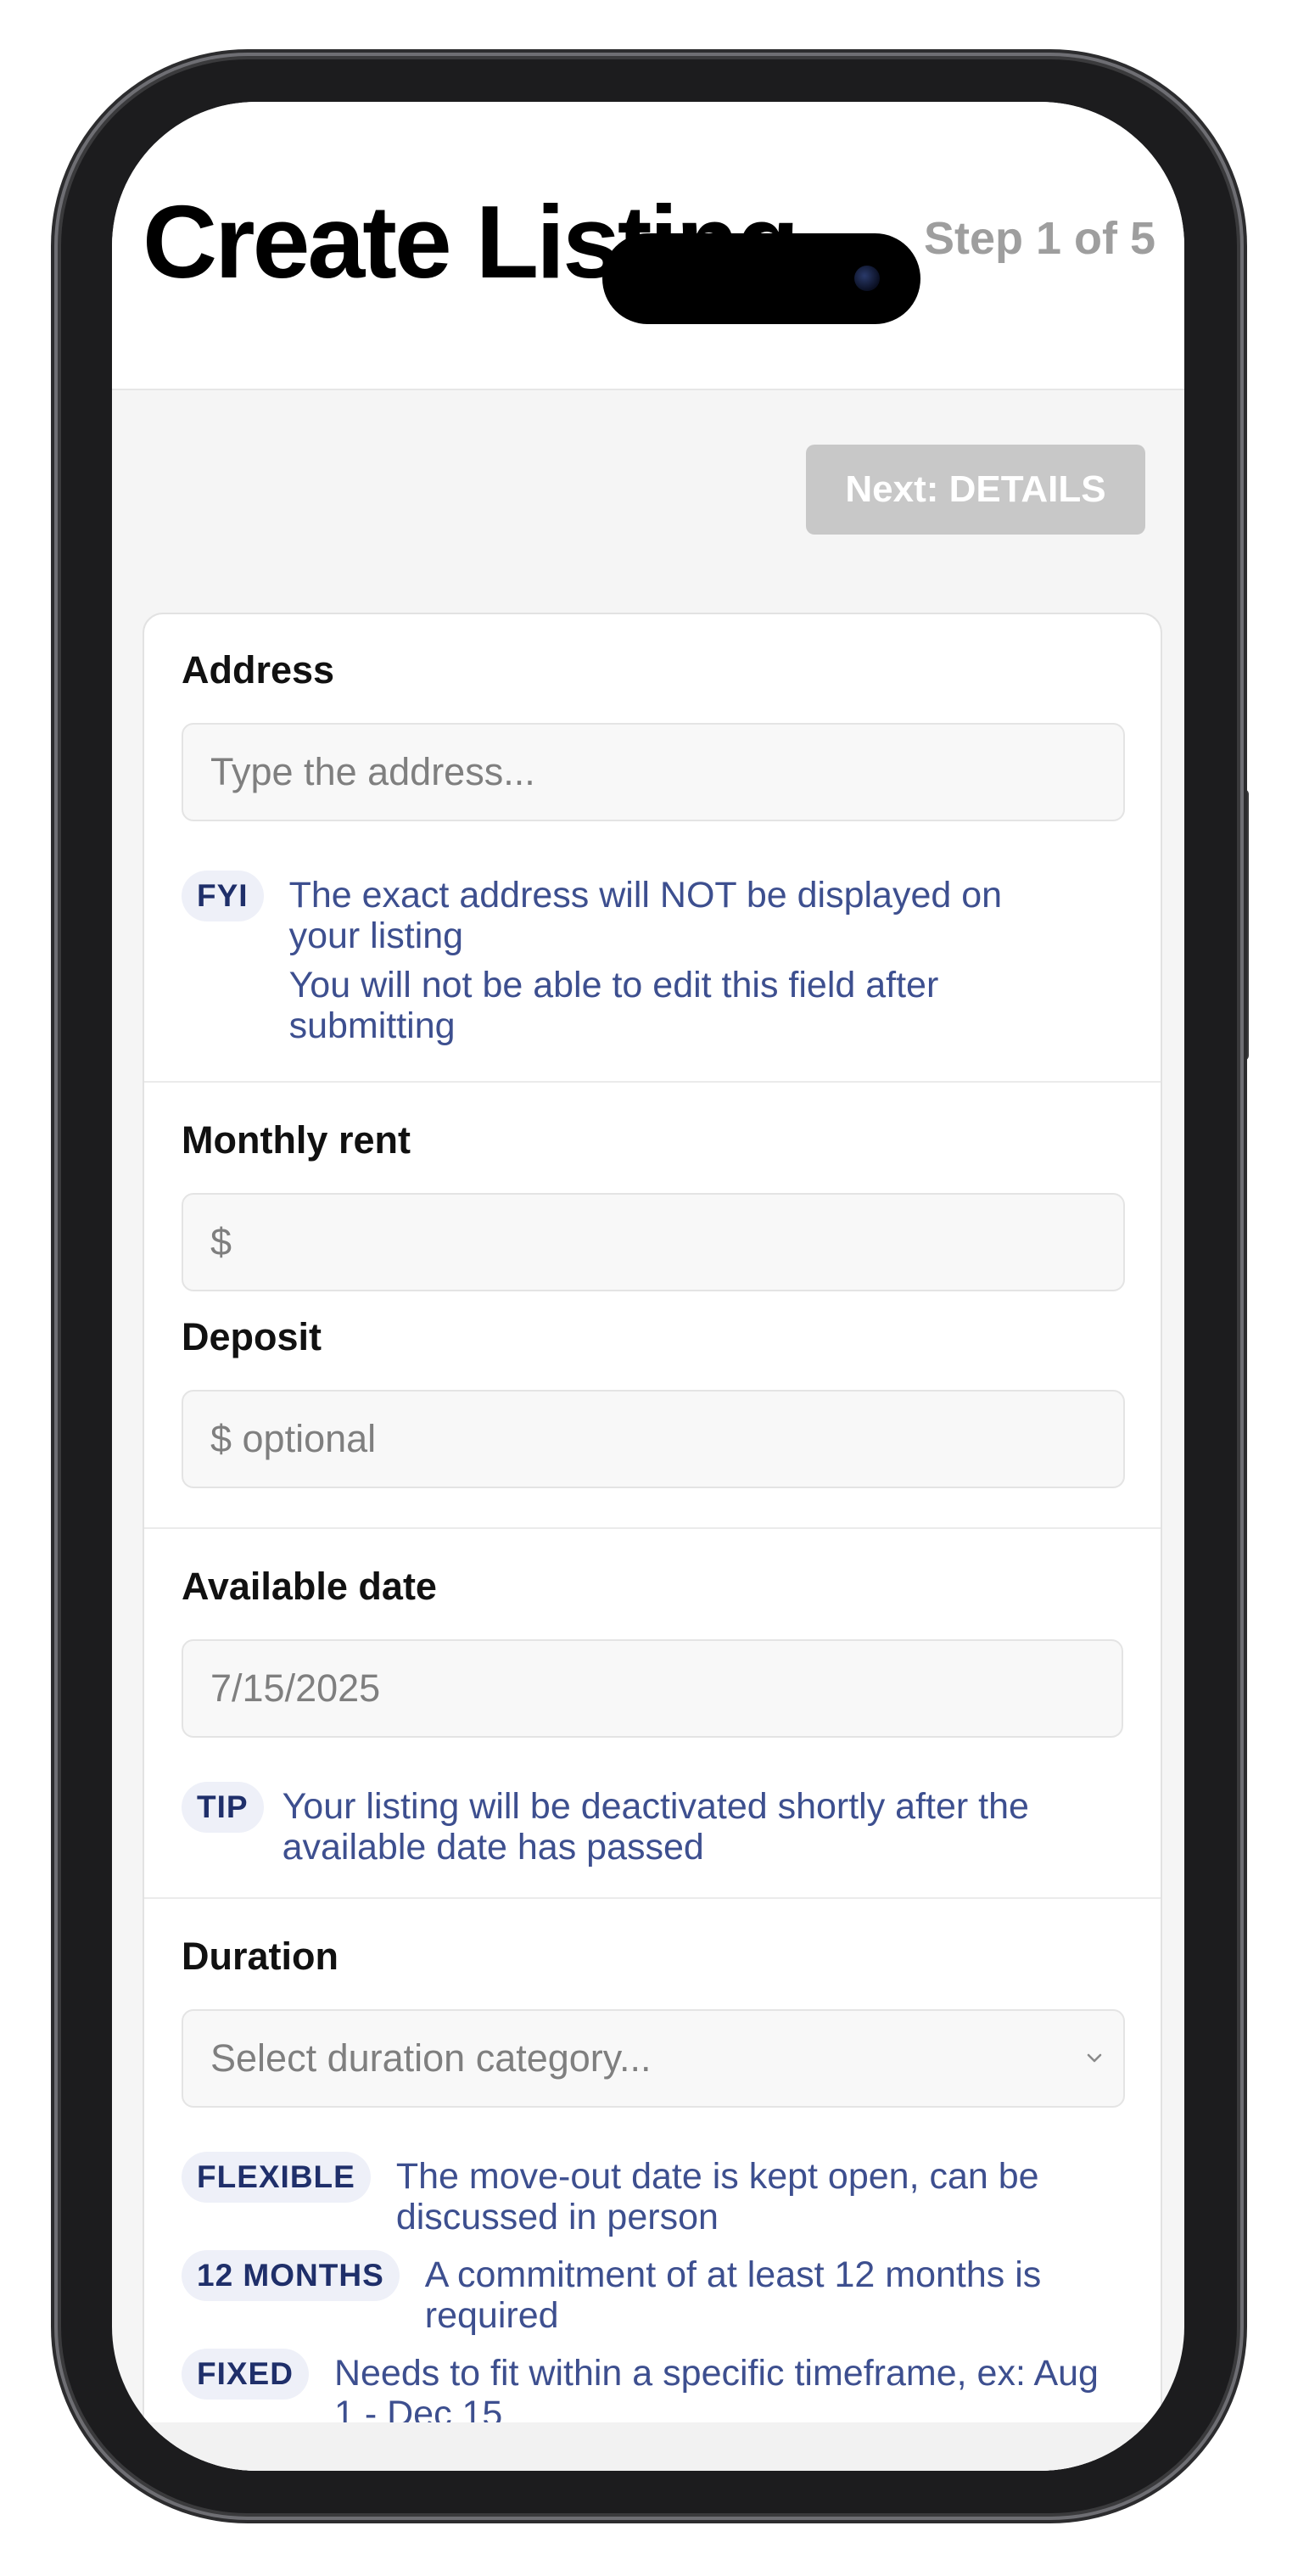 The image size is (1298, 2576). Describe the element at coordinates (309, 1587) in the screenshot. I see `available-date-label: Available date` at that location.